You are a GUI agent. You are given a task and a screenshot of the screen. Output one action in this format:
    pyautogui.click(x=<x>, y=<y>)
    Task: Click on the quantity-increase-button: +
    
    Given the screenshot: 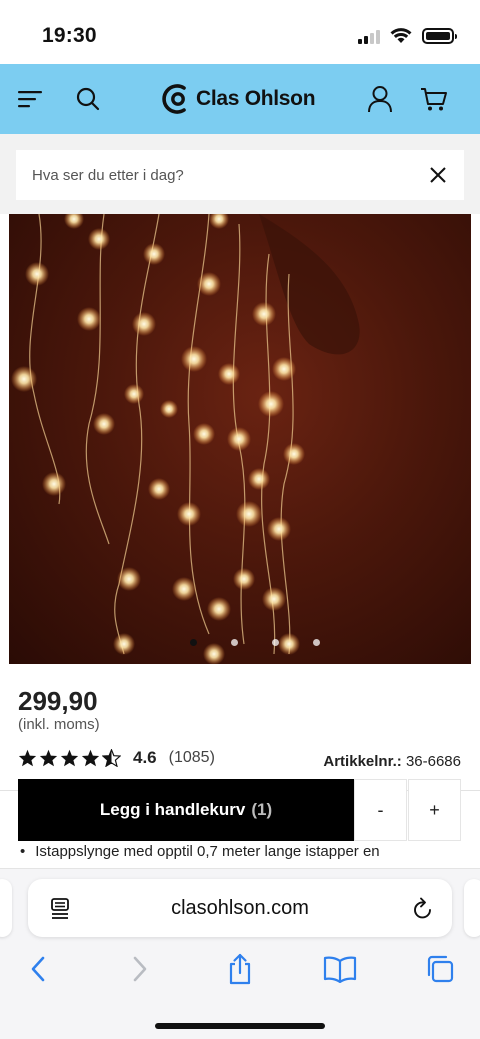 What is the action you would take?
    pyautogui.click(x=434, y=810)
    